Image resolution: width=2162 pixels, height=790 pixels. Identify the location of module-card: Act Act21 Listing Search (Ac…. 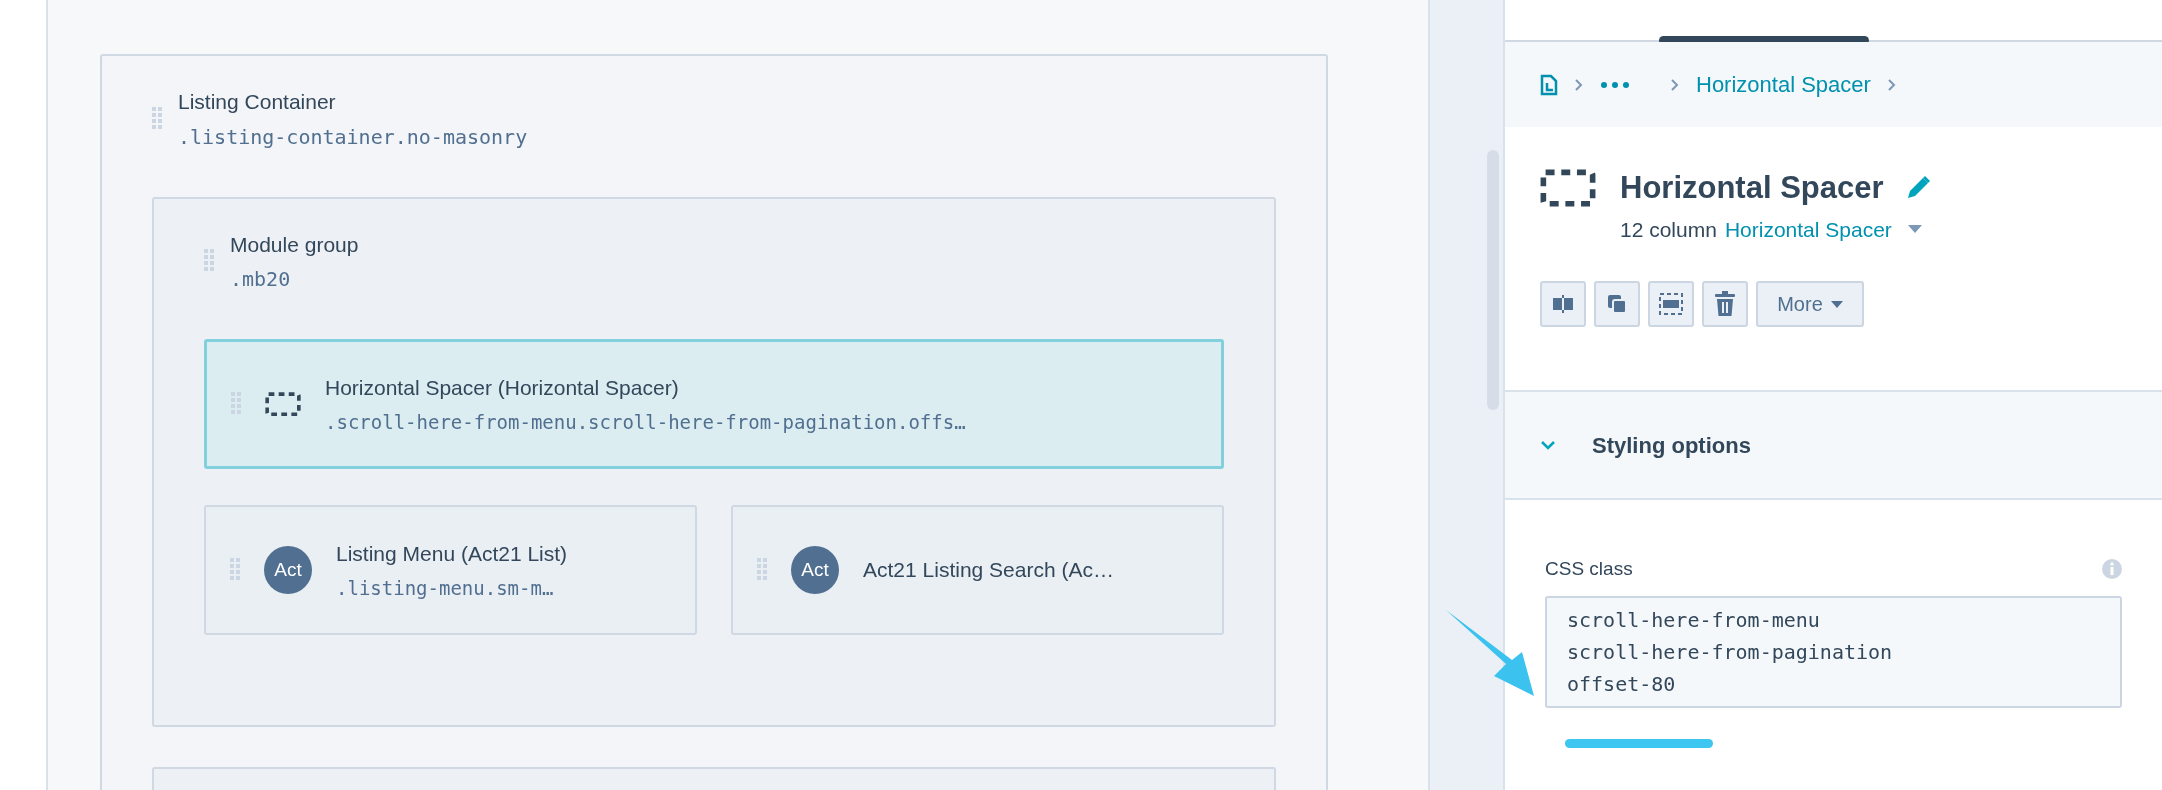
(977, 570).